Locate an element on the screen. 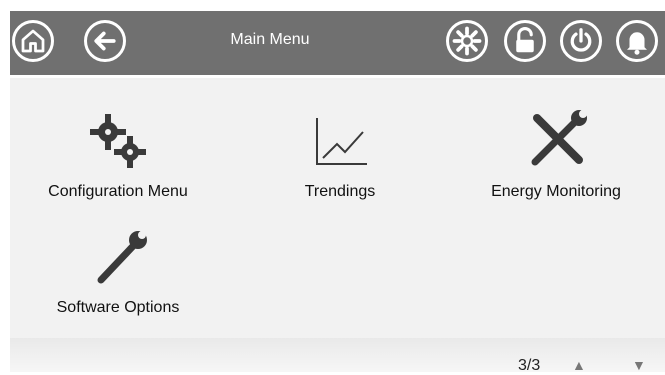  line-chart-icon is located at coordinates (341, 141).